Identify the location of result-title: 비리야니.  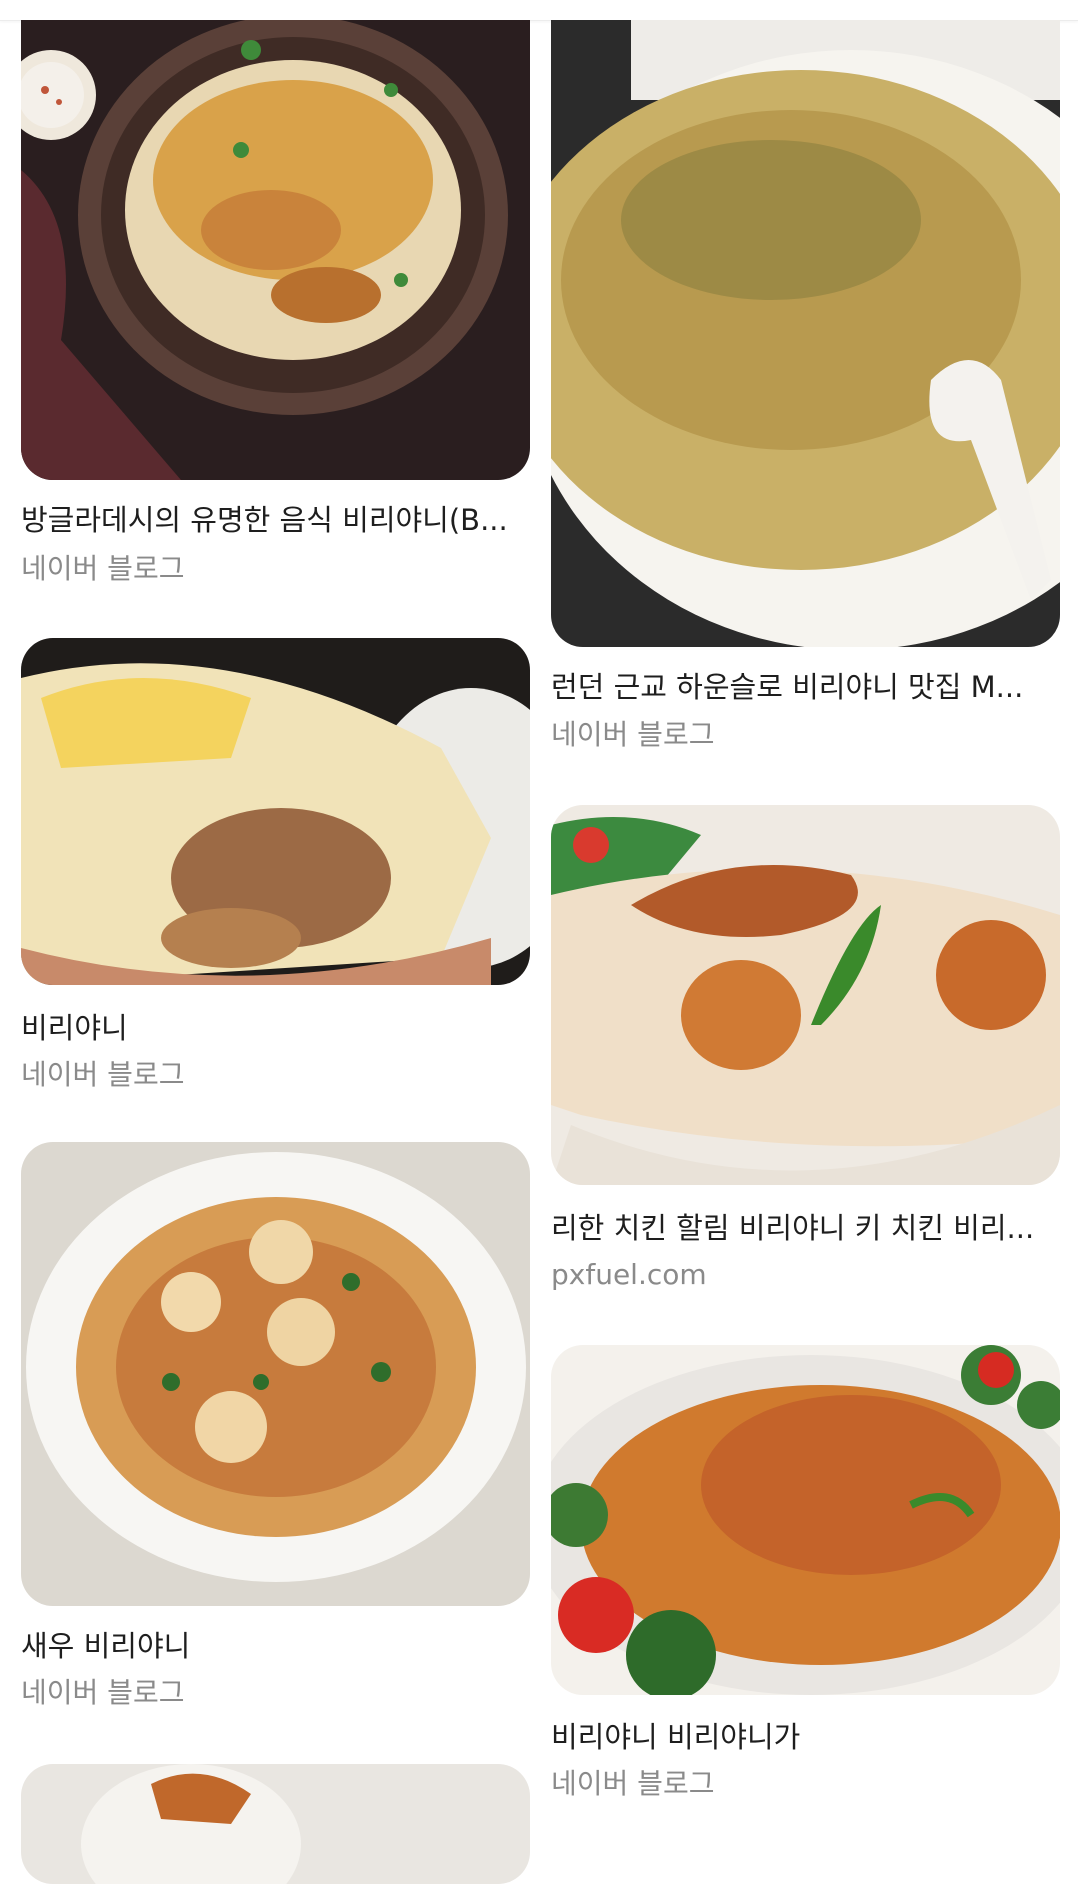
(275, 1028).